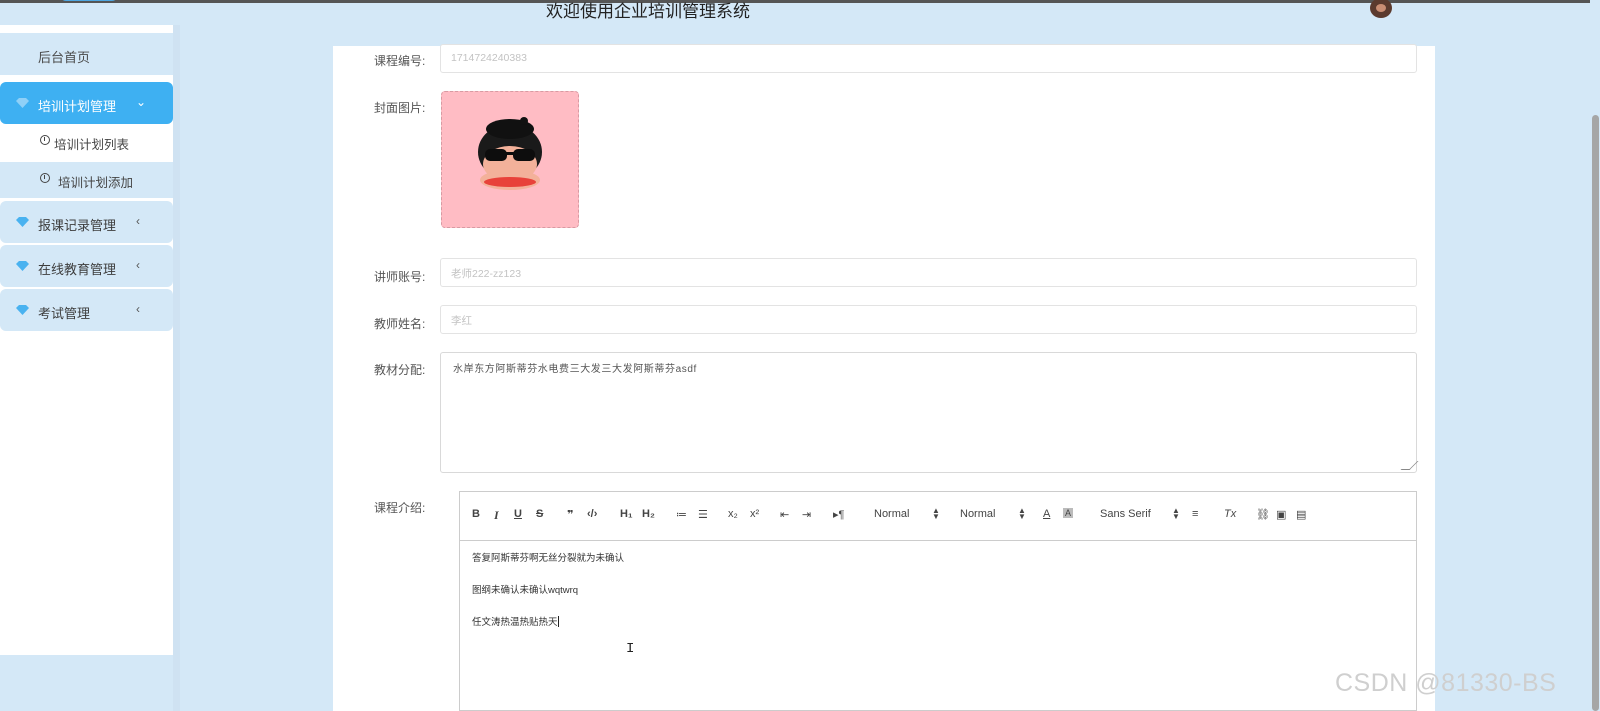 The height and width of the screenshot is (711, 1600). What do you see at coordinates (400, 508) in the screenshot?
I see `intro-label: 课程介绍:` at bounding box center [400, 508].